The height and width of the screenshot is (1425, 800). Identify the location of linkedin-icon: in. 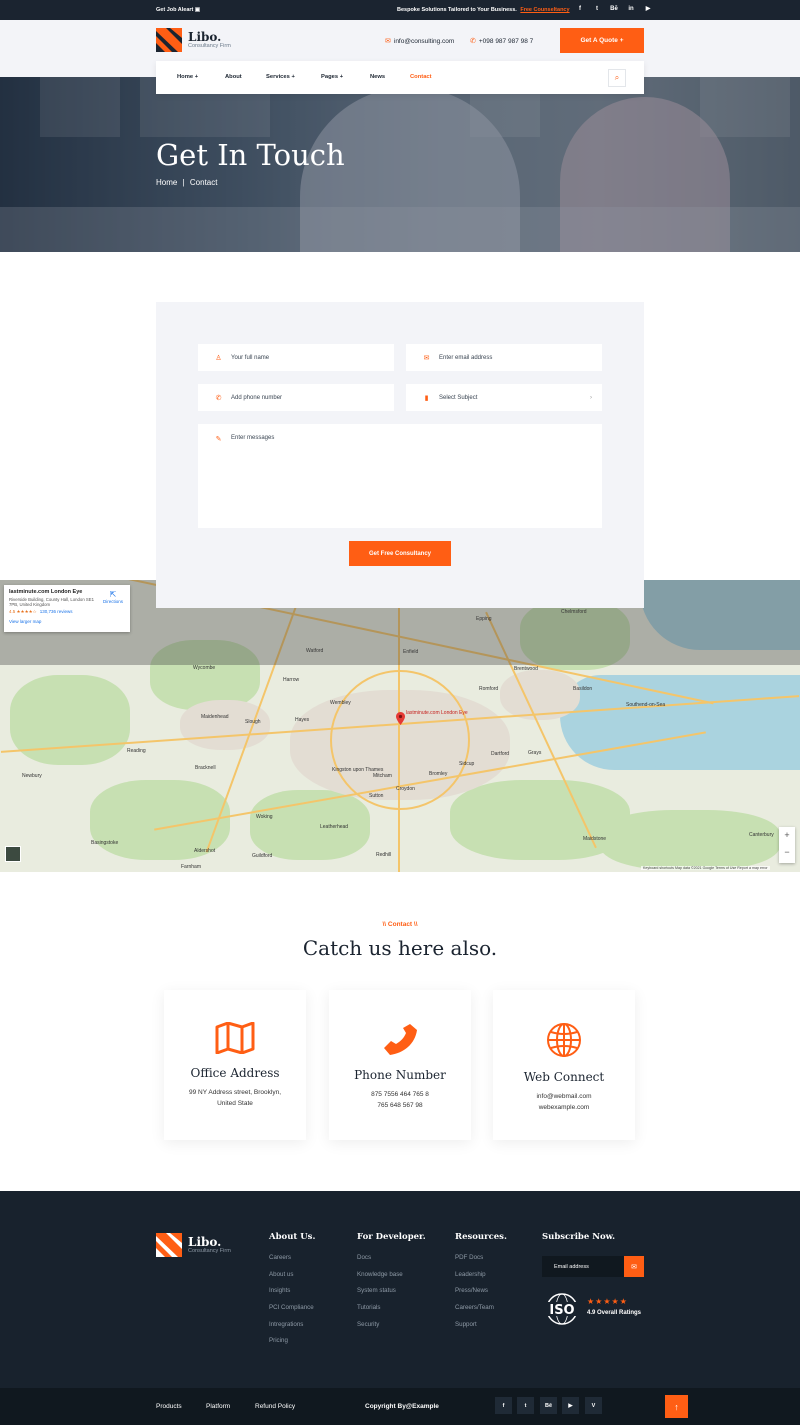
(631, 9).